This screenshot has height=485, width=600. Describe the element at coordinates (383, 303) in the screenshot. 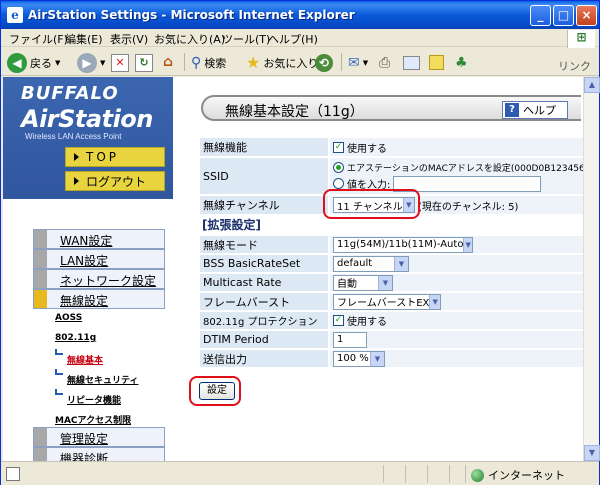

I see `frameburst-value: フレームバーストEX` at that location.